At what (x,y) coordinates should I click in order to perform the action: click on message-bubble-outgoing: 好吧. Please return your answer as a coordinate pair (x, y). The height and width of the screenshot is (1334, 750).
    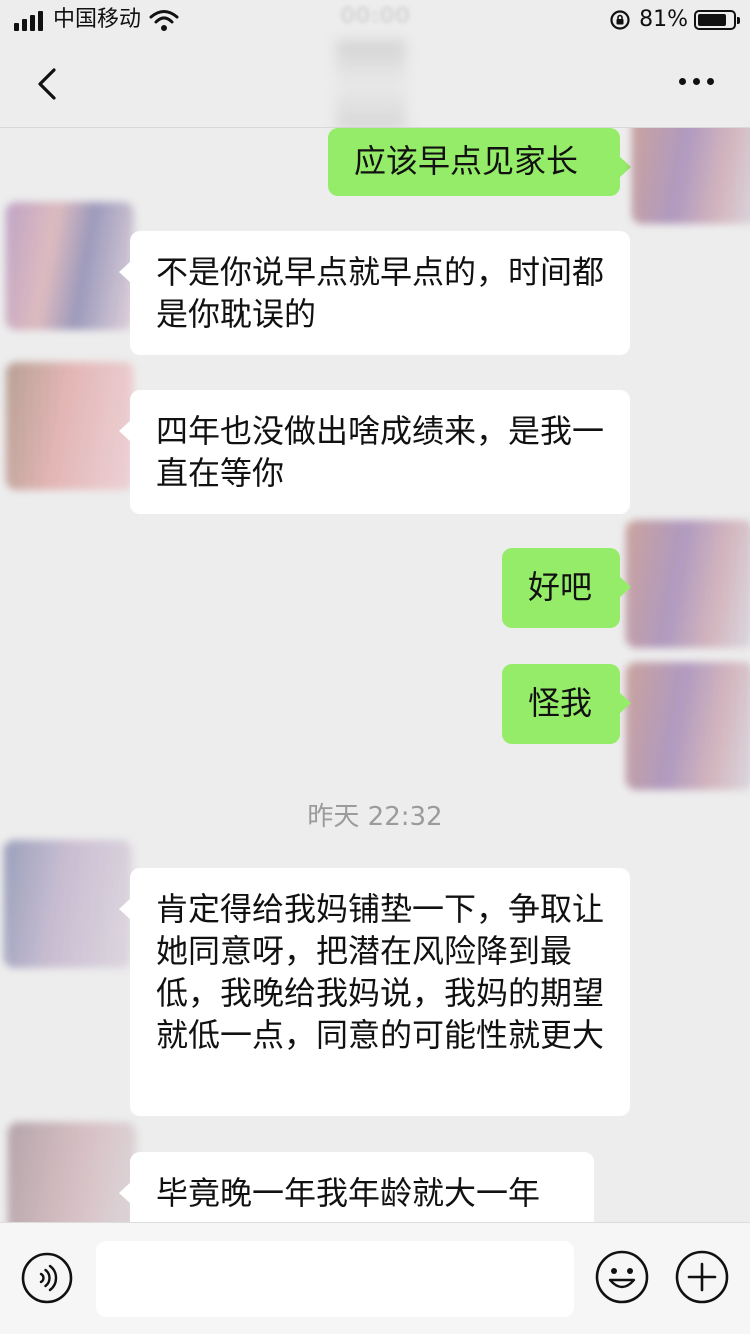
    Looking at the image, I should click on (566, 588).